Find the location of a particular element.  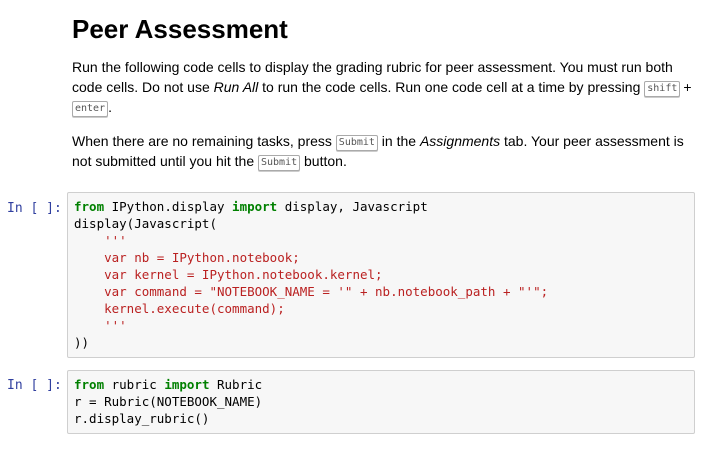

cell-2-prompt: In [ ]: is located at coordinates (34, 385).